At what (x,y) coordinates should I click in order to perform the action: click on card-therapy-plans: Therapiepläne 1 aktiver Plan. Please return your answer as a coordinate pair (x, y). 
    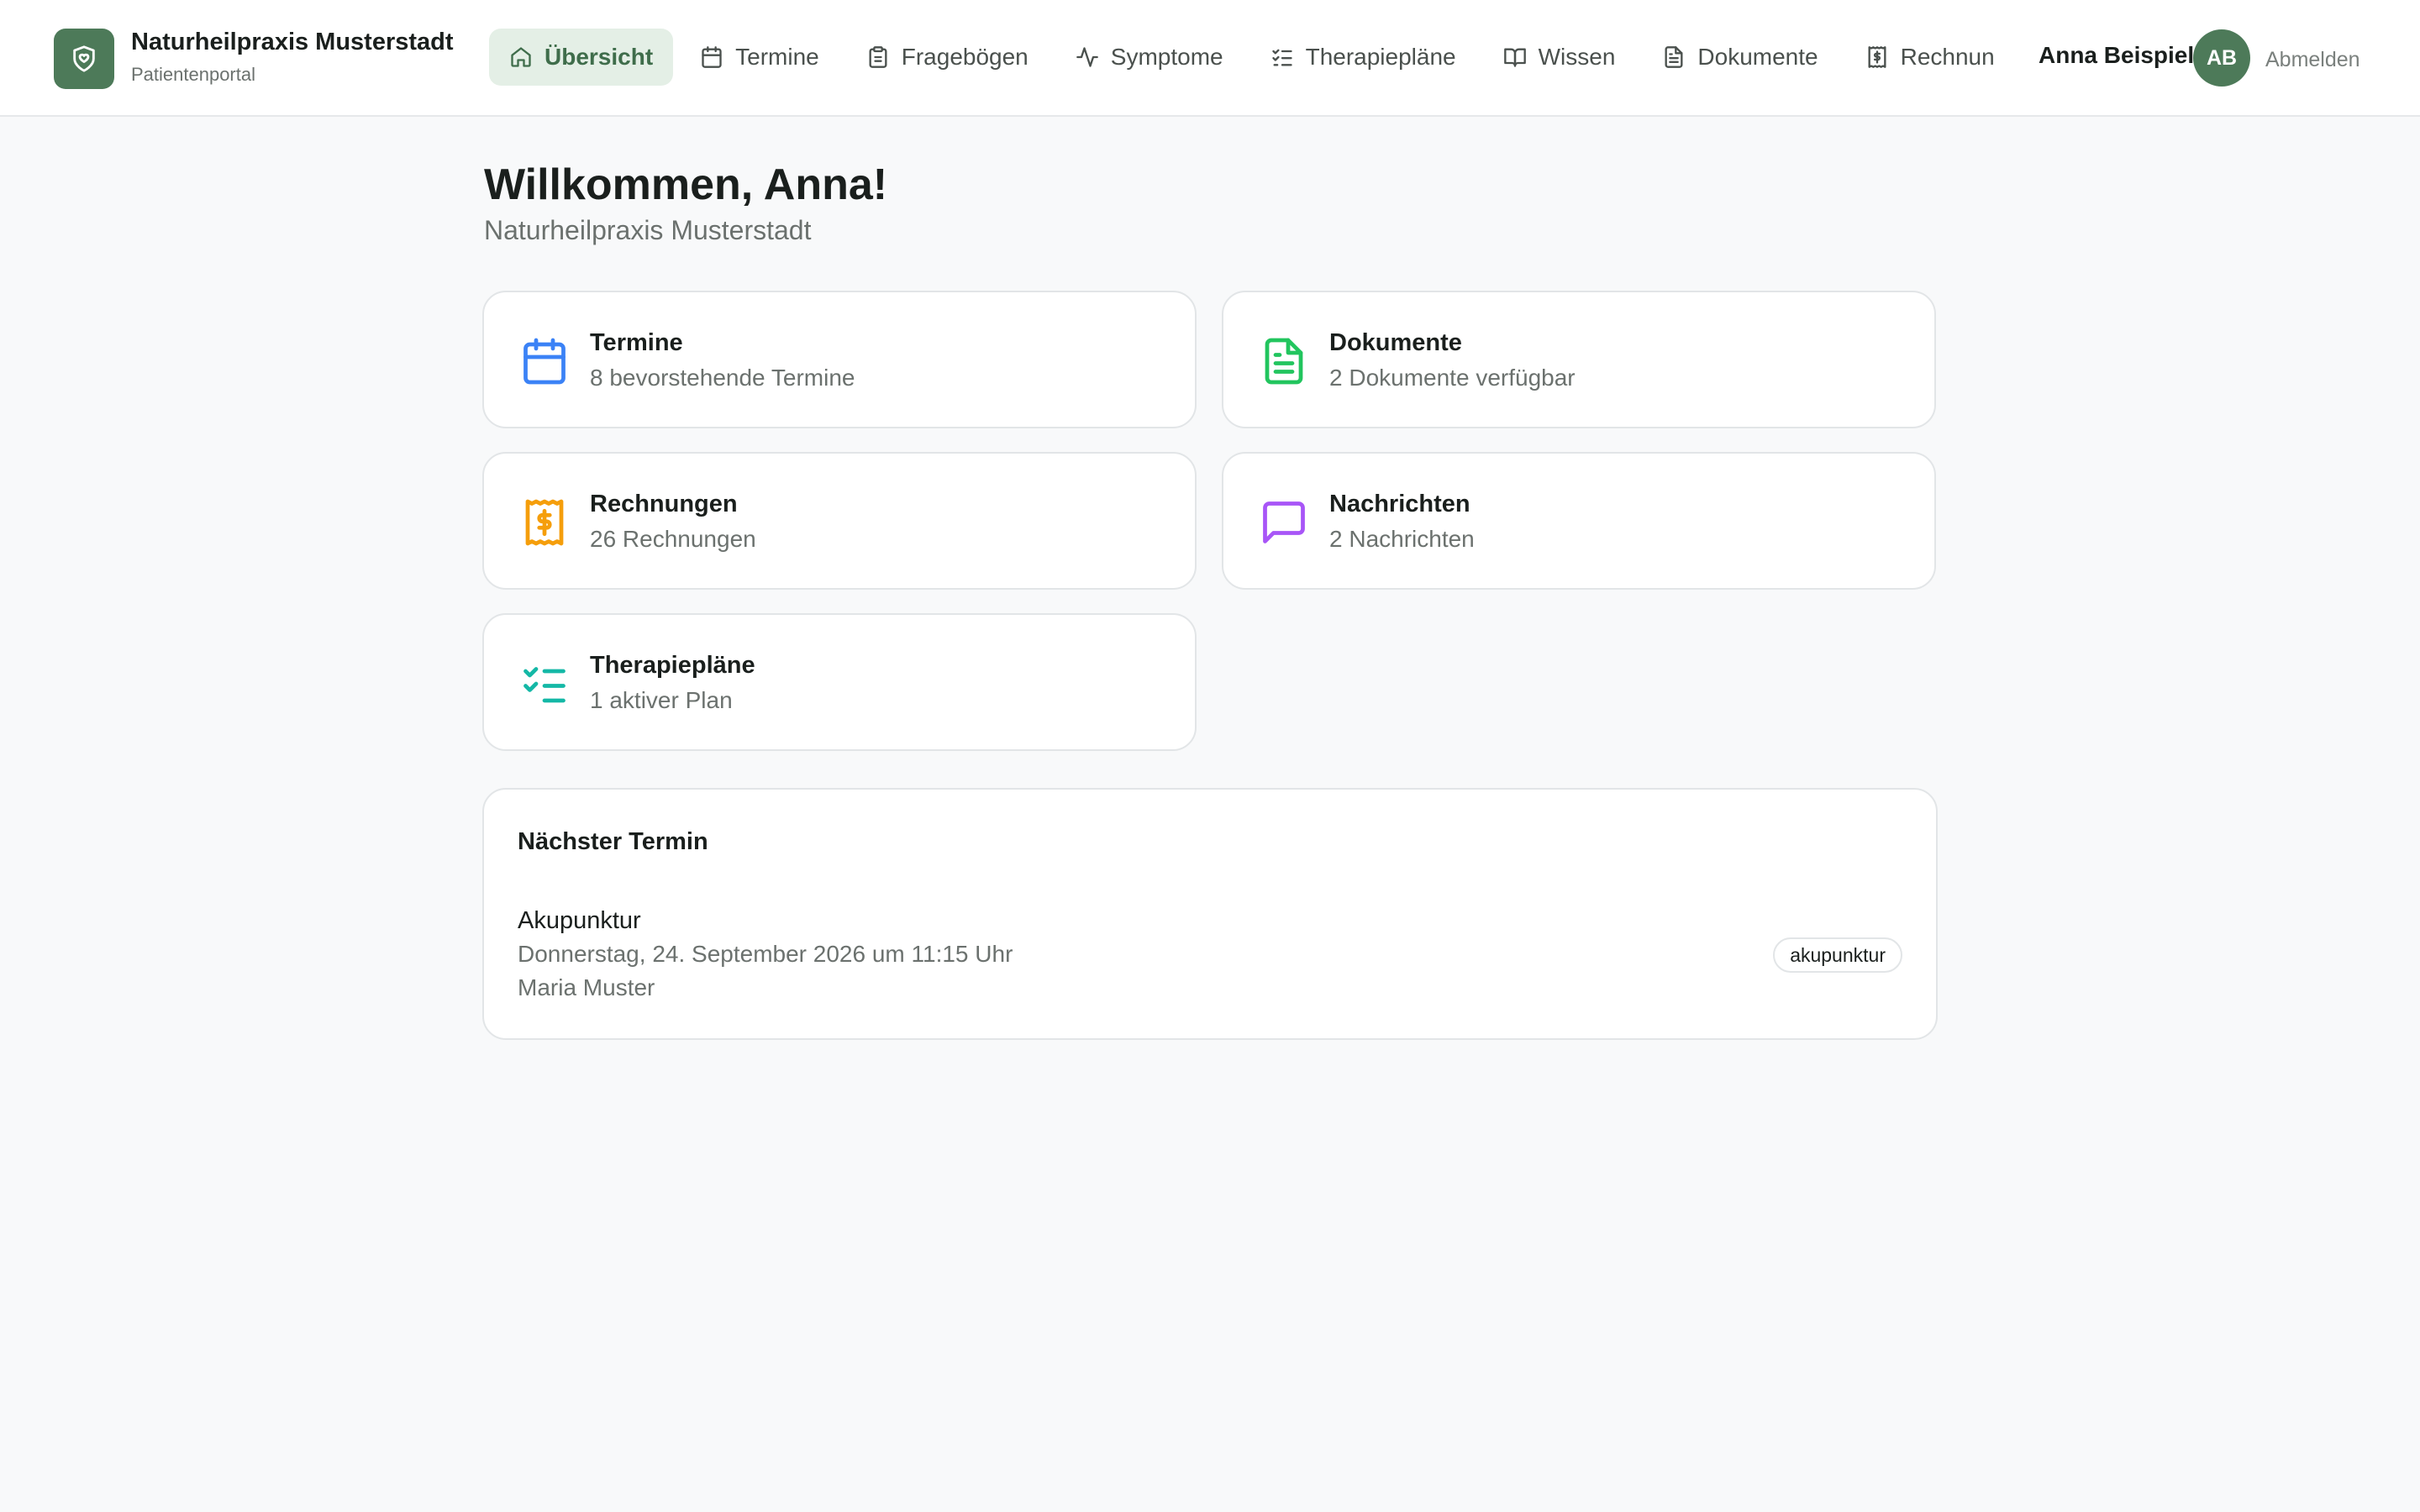
    Looking at the image, I should click on (840, 682).